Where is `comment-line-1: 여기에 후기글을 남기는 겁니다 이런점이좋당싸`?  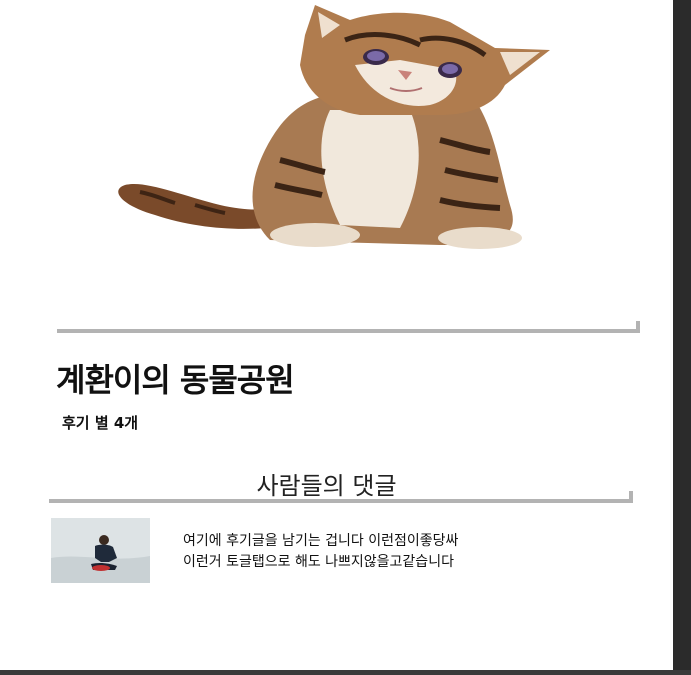 comment-line-1: 여기에 후기글을 남기는 겁니다 이런점이좋당싸 is located at coordinates (321, 541).